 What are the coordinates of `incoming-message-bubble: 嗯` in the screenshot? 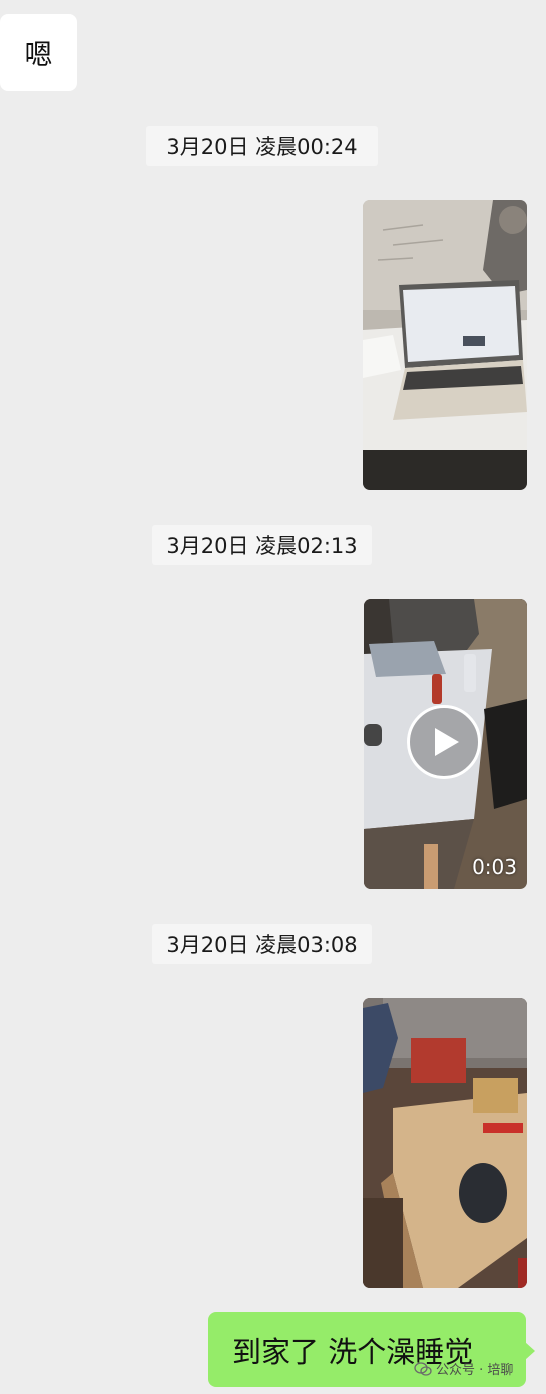 It's located at (38, 52).